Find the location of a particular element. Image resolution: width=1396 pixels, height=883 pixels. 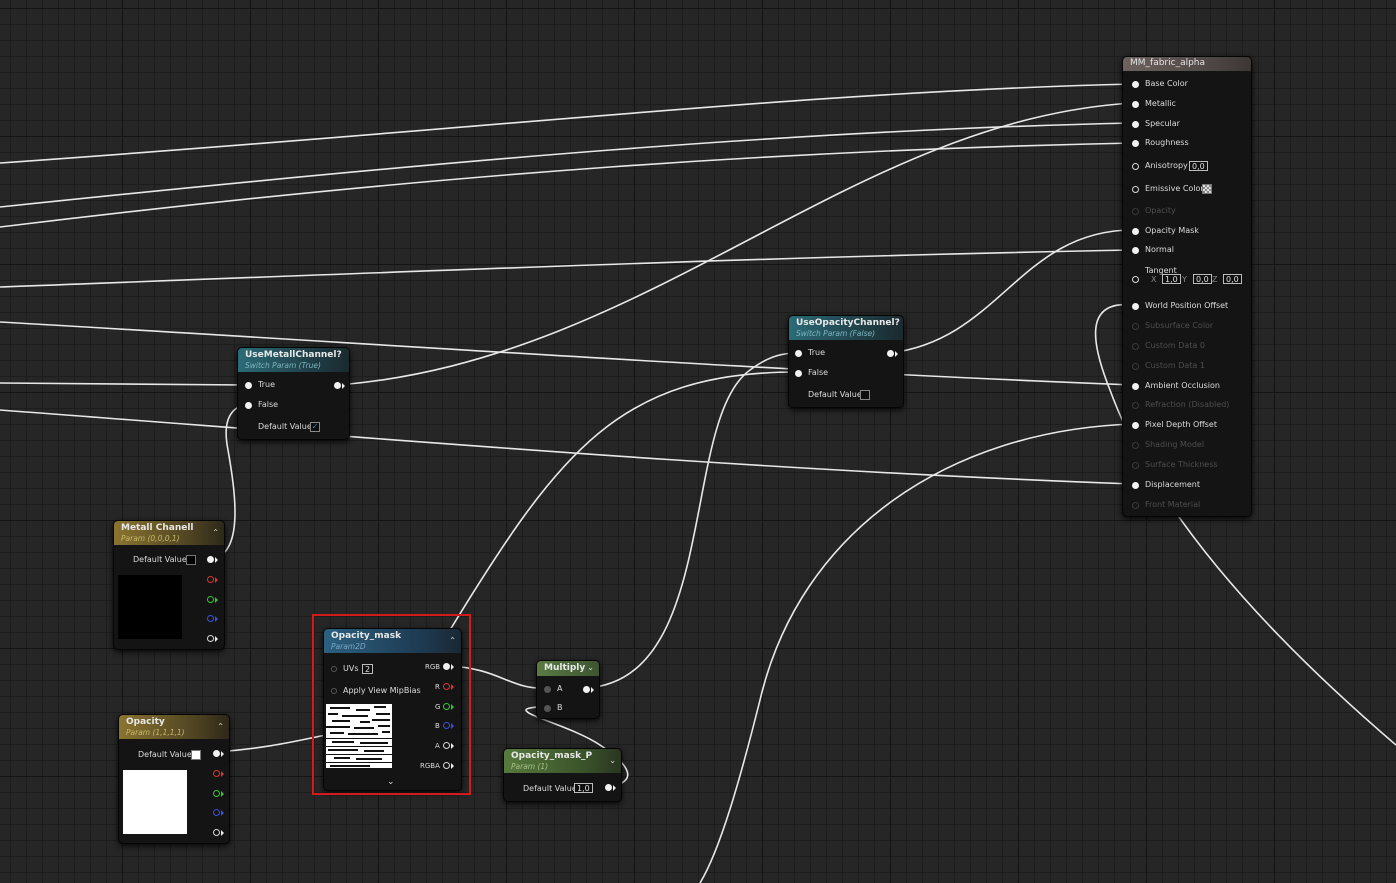

multiply-output-pin is located at coordinates (586, 689).